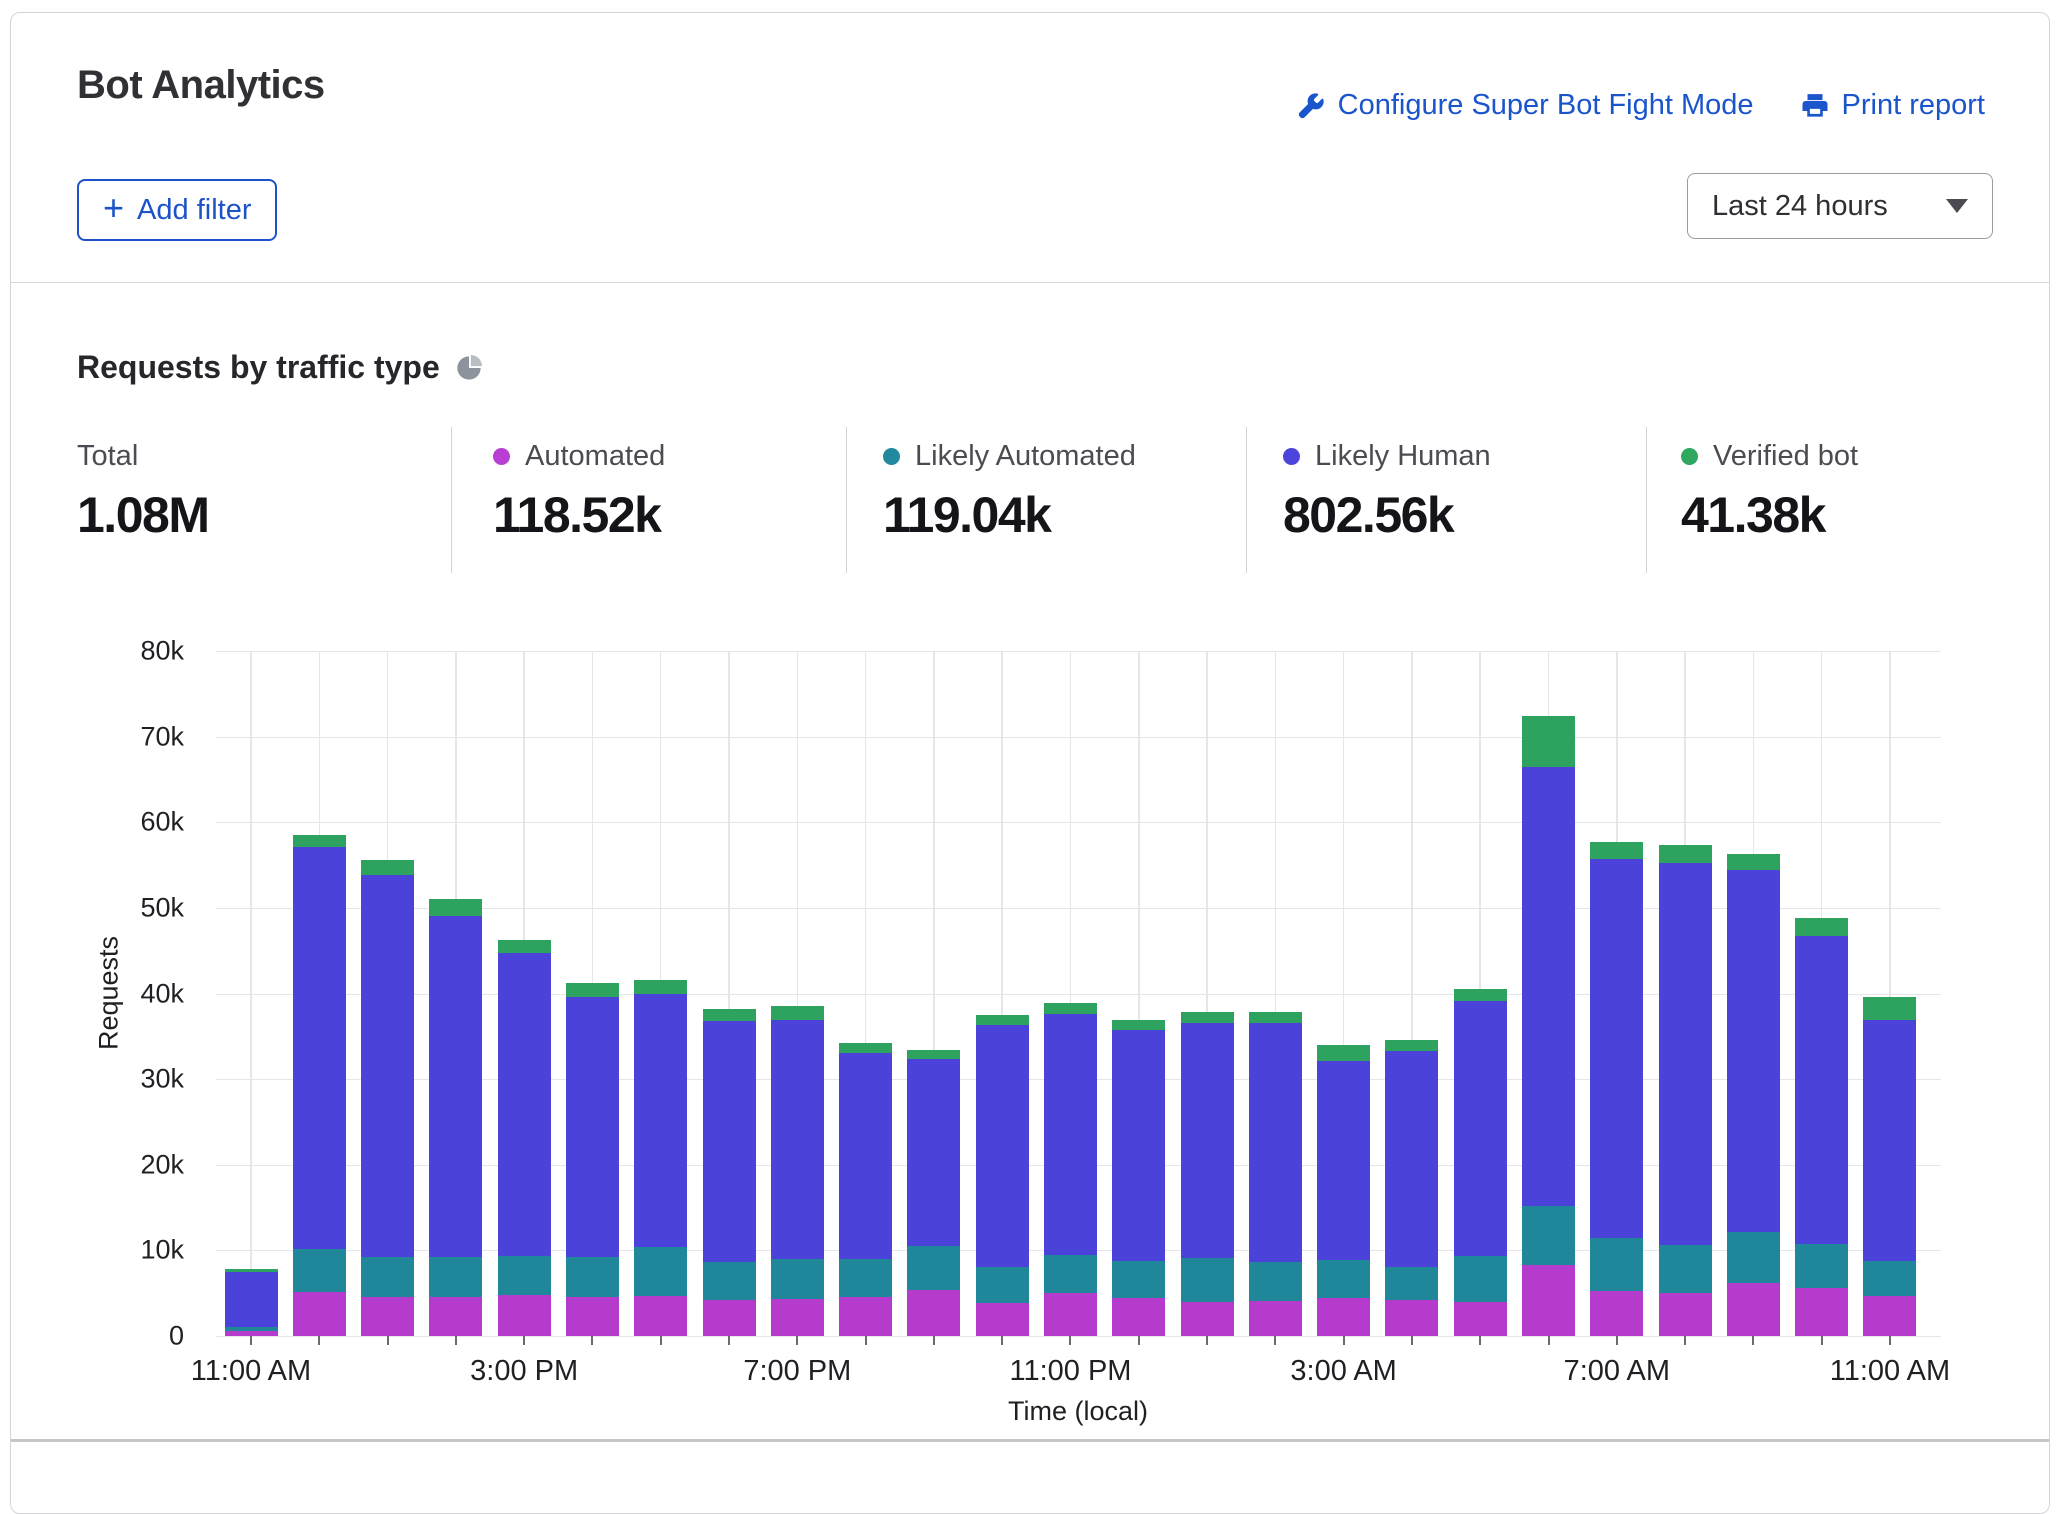 The width and height of the screenshot is (2062, 1514). I want to click on bar-2-100pm, so click(388, 1097).